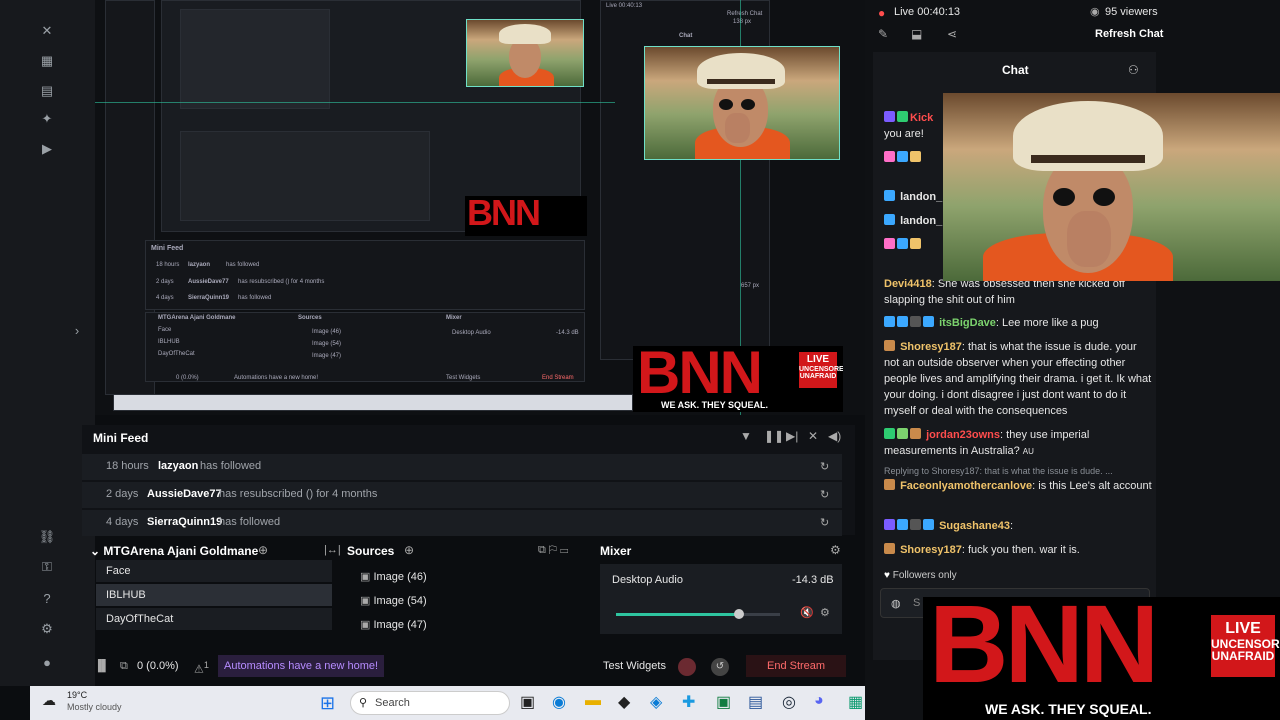 The width and height of the screenshot is (1280, 720). Describe the element at coordinates (466, 601) in the screenshot. I see `source-item: ▣ Image (54)` at that location.